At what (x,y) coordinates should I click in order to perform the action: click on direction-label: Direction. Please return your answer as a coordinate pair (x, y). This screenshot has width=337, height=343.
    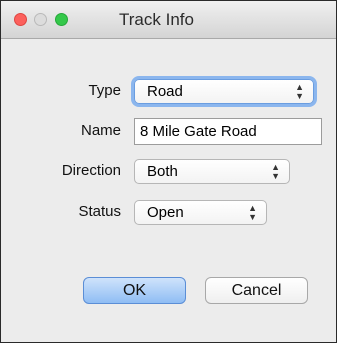
    Looking at the image, I should click on (91, 170).